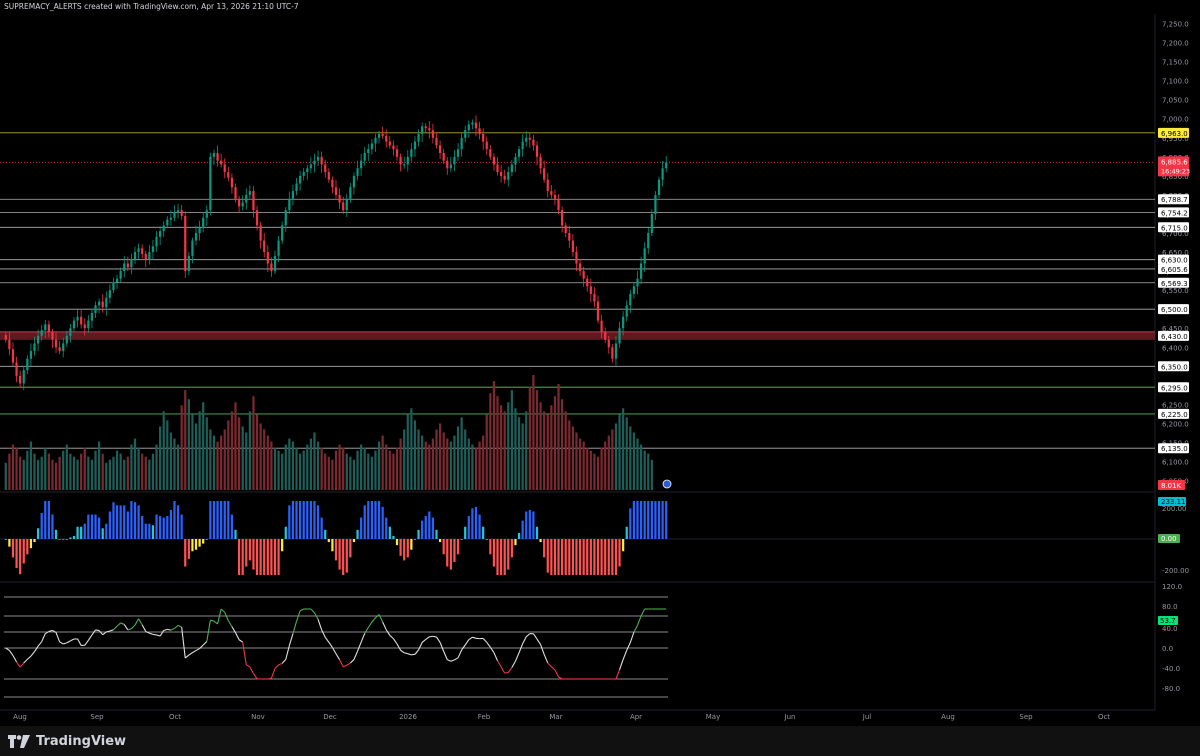  I want to click on brand-logo: TradingView, so click(67, 741).